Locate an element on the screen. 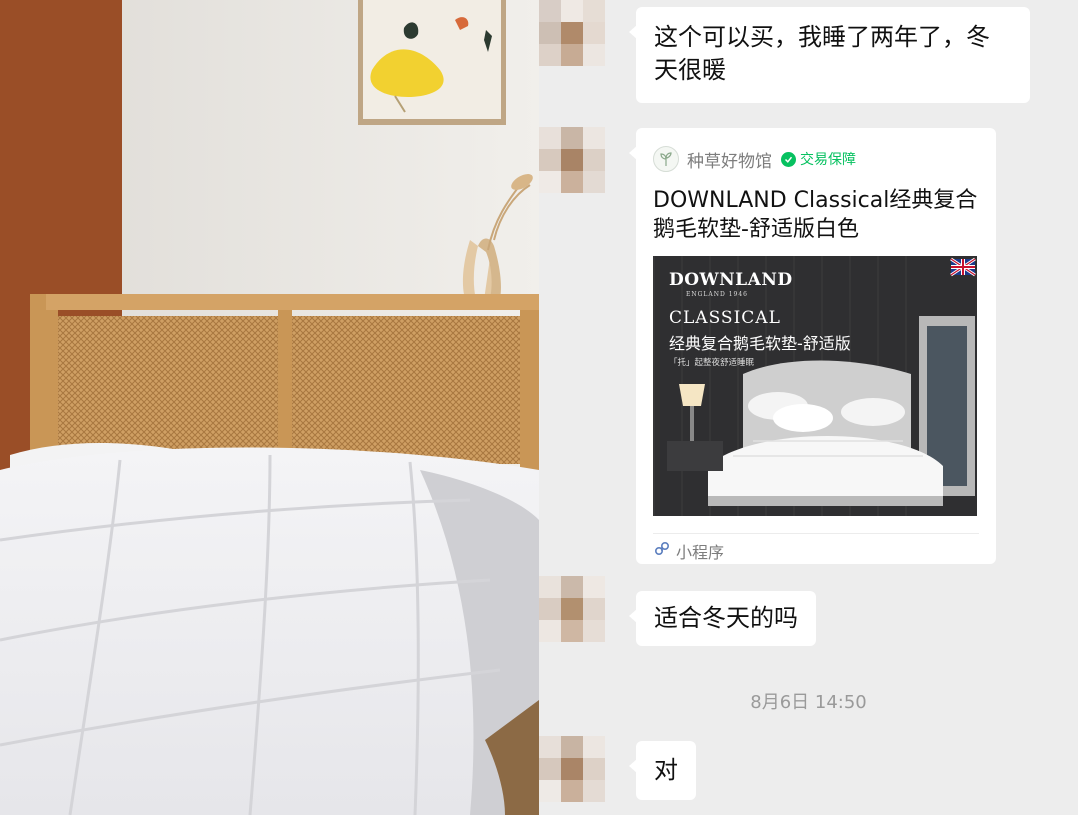 The image size is (1078, 815). image-series: CLASSICAL is located at coordinates (725, 318).